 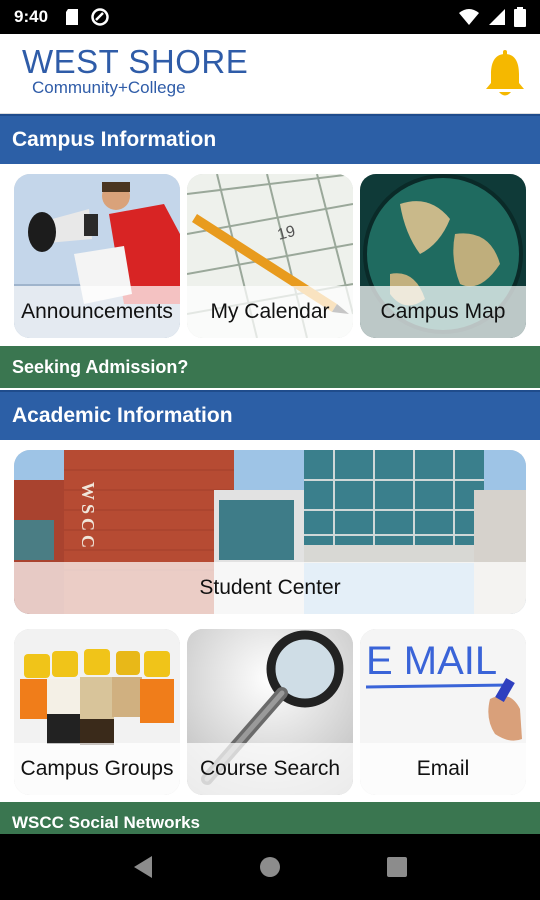 What do you see at coordinates (443, 769) in the screenshot?
I see `tile-label: Email` at bounding box center [443, 769].